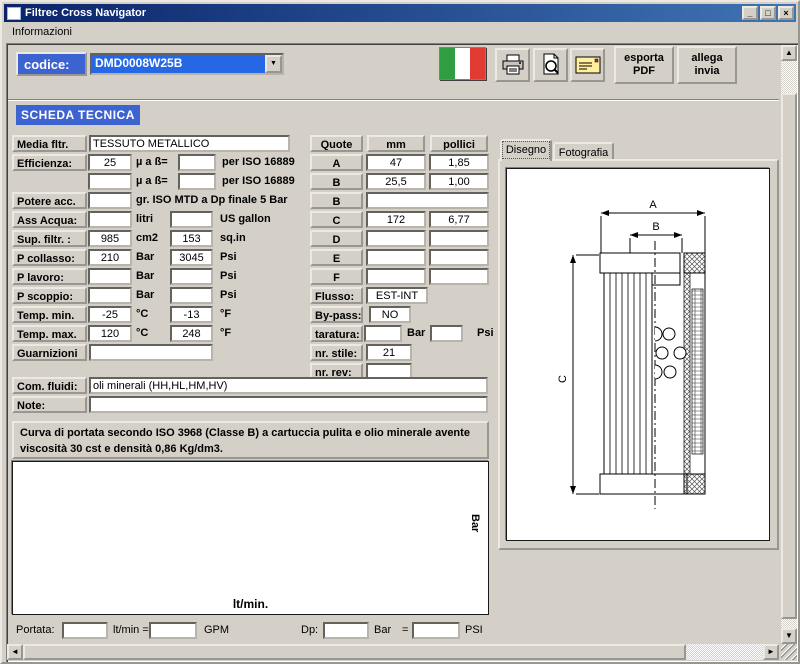 The image size is (800, 664). I want to click on p-scoppio-bar-field, so click(110, 295).